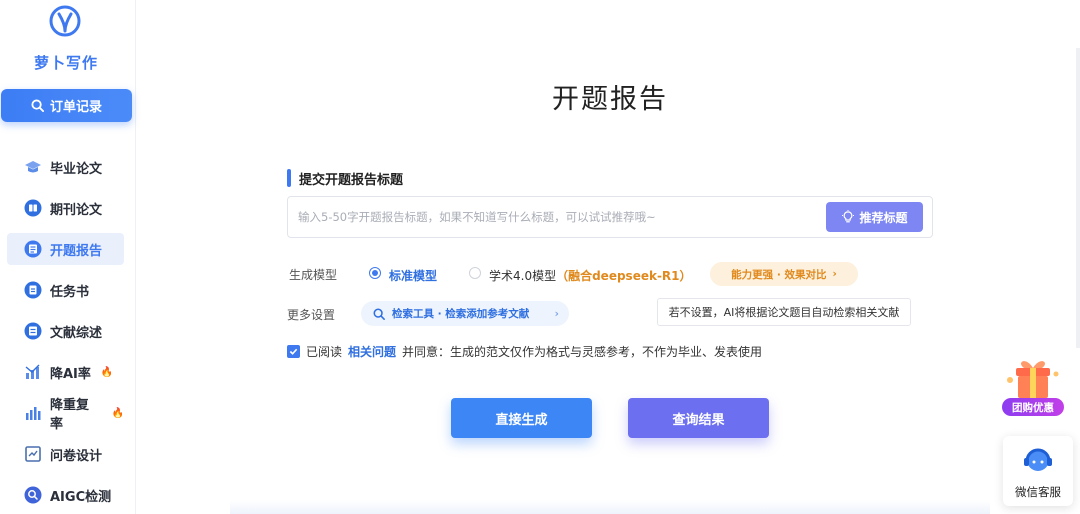  I want to click on sidebar-item-label: 开题报告, so click(76, 251).